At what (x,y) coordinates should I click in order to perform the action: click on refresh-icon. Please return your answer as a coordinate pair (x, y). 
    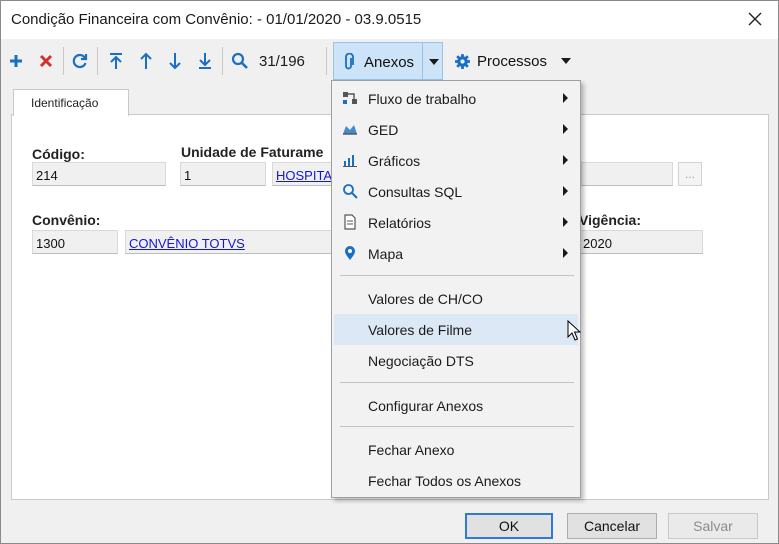
    Looking at the image, I should click on (80, 61).